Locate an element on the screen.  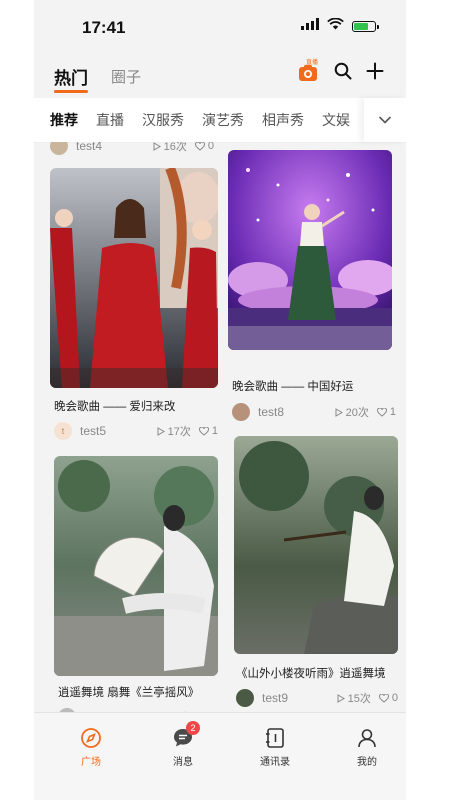
view-count: 20次 is located at coordinates (352, 412).